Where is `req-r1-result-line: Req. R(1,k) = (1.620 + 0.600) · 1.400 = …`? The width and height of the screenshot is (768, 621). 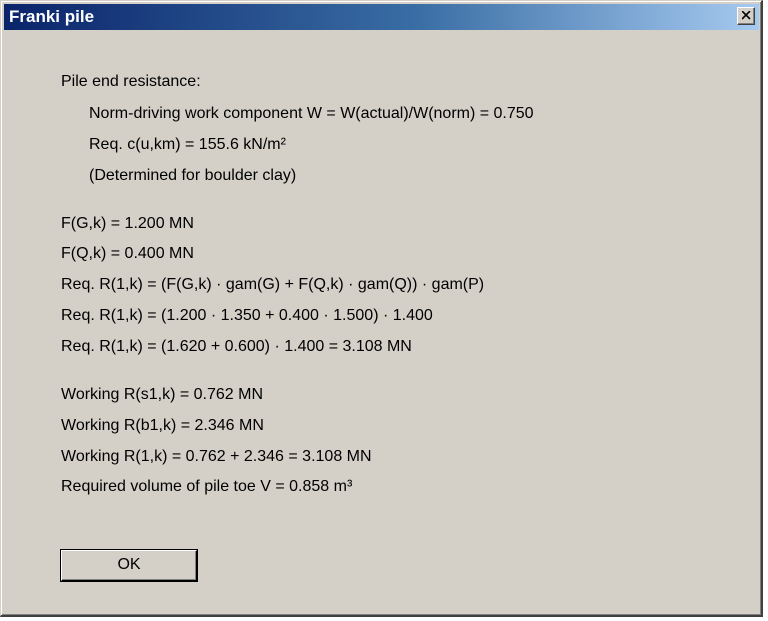 req-r1-result-line: Req. R(1,k) = (1.620 + 0.600) · 1.400 = … is located at coordinates (236, 346).